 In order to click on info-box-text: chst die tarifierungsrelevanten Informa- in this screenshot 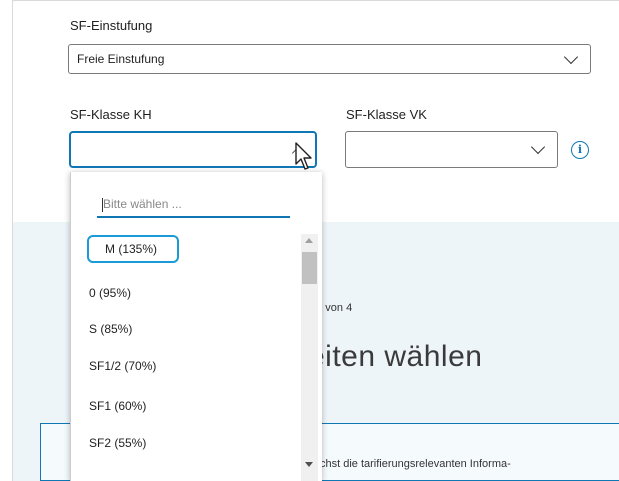, I will do `click(415, 464)`.